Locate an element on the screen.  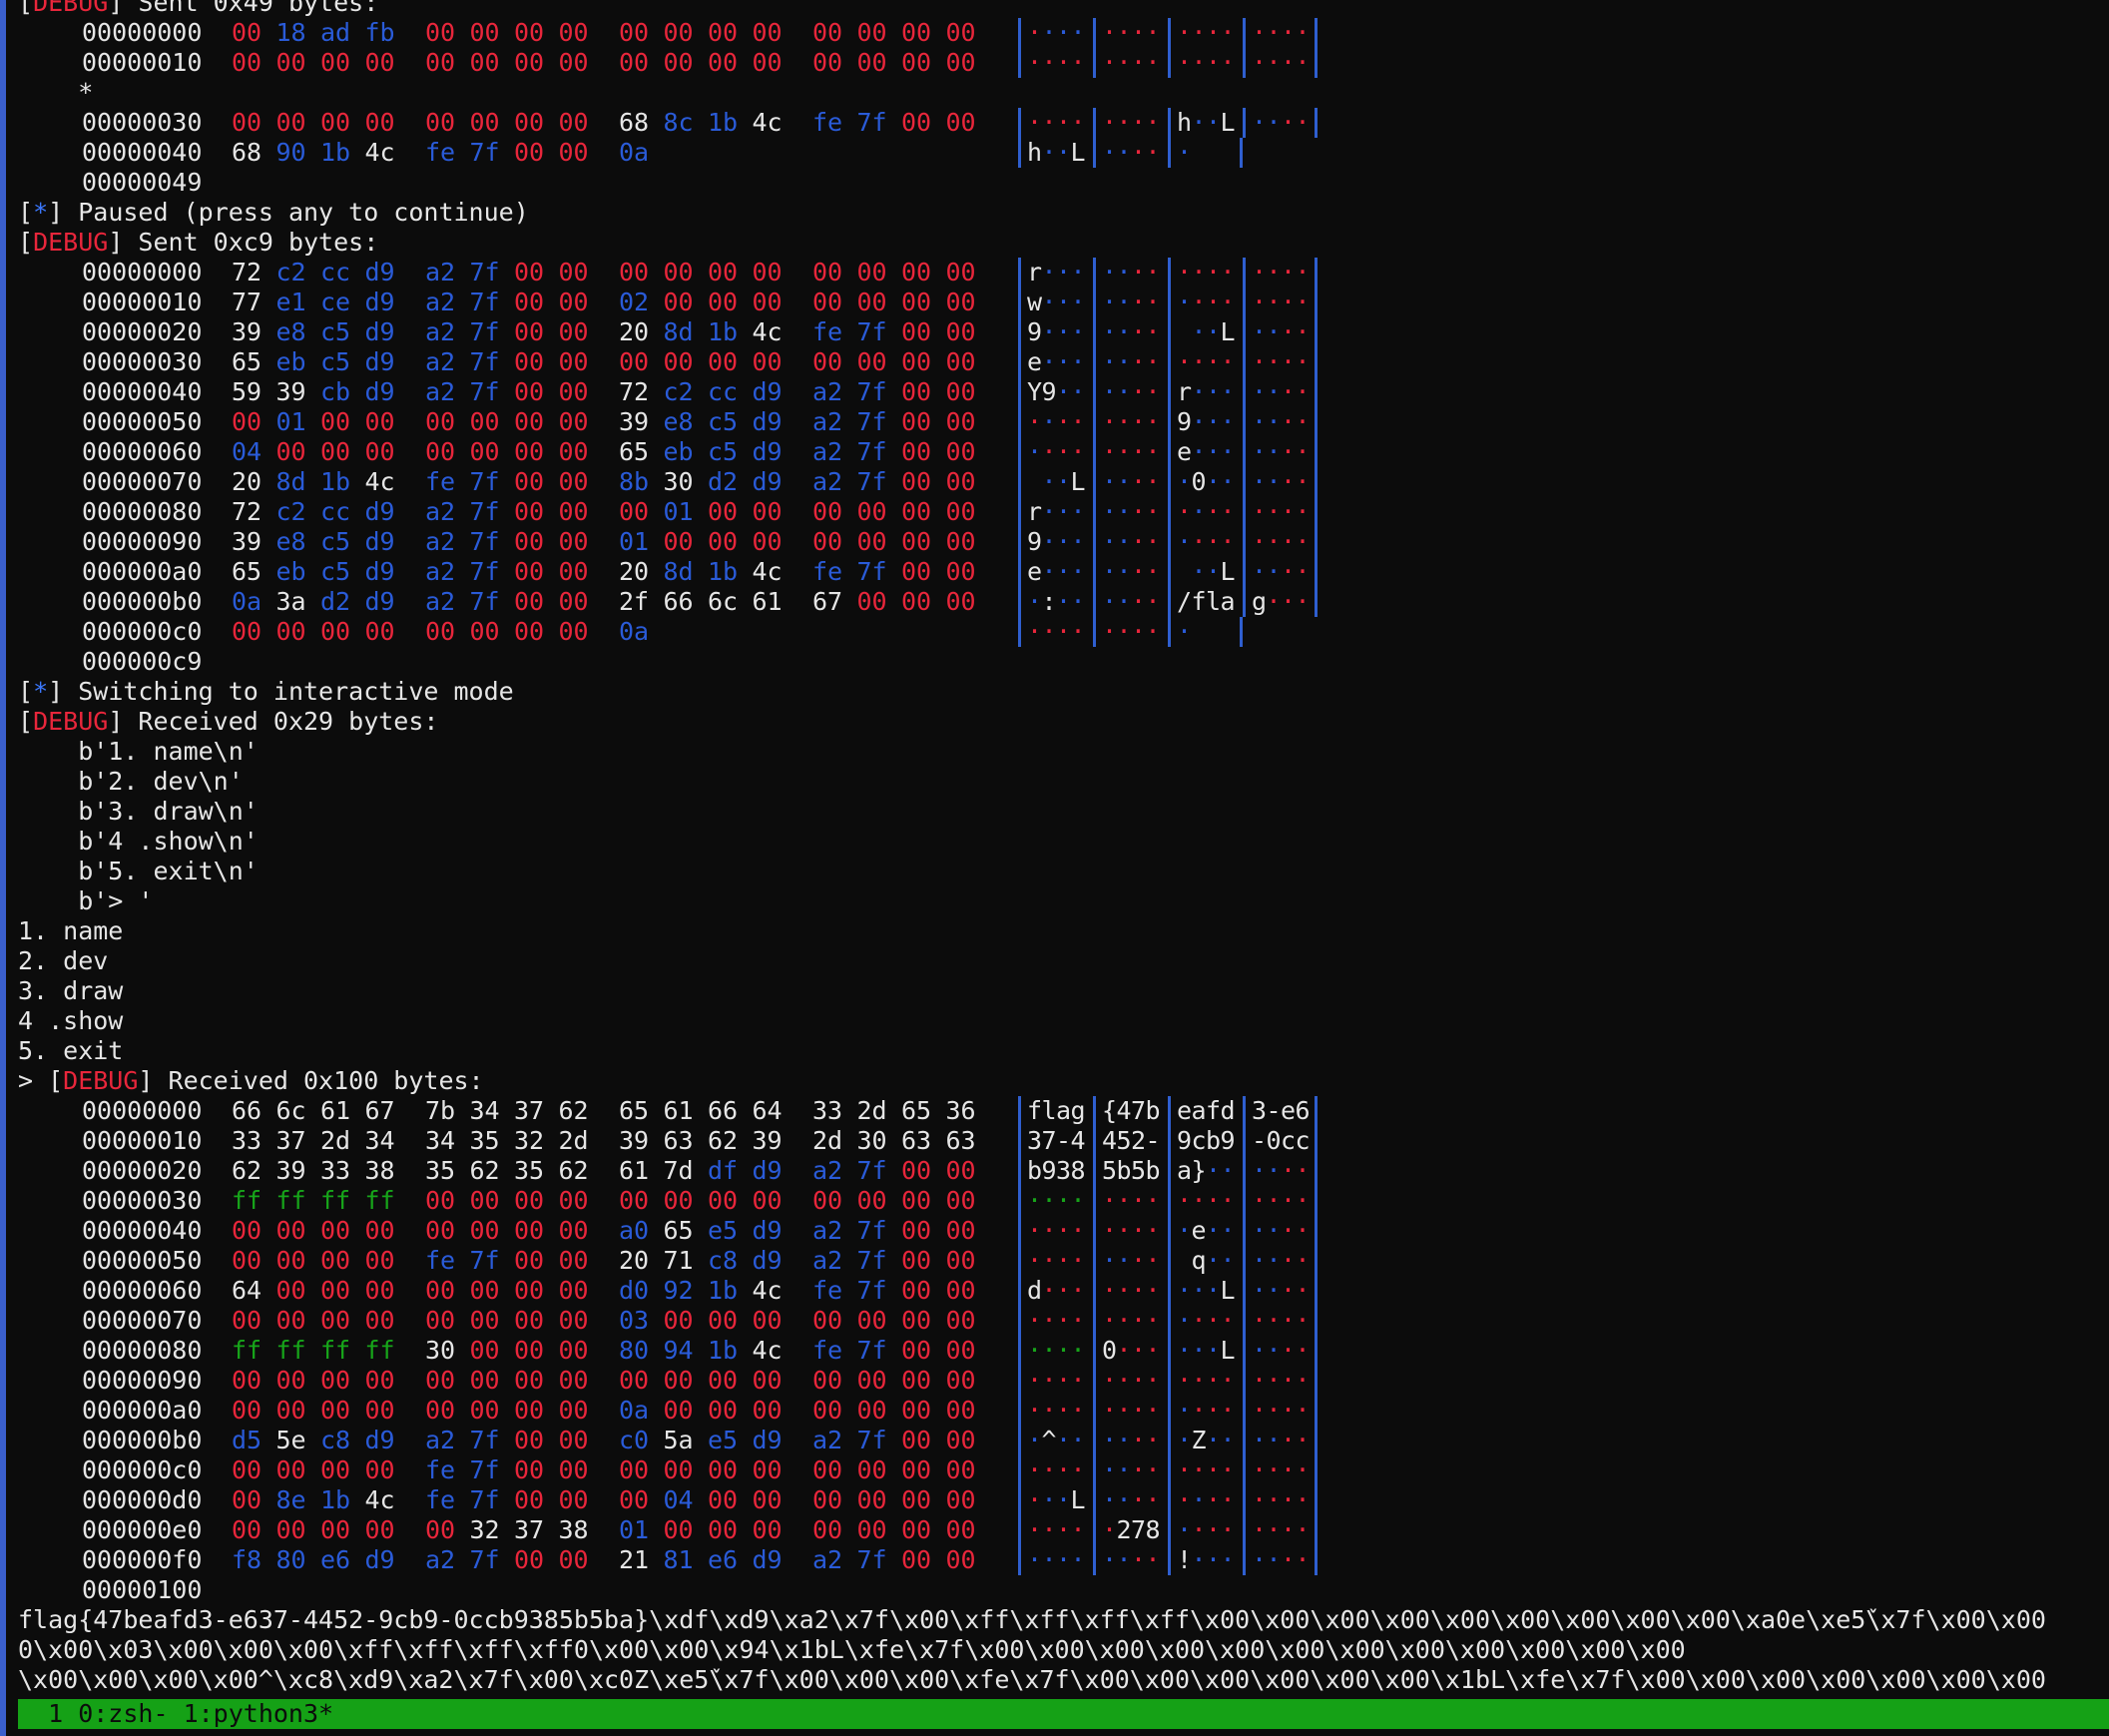
hex-offset: 00000010 is located at coordinates (142, 62).